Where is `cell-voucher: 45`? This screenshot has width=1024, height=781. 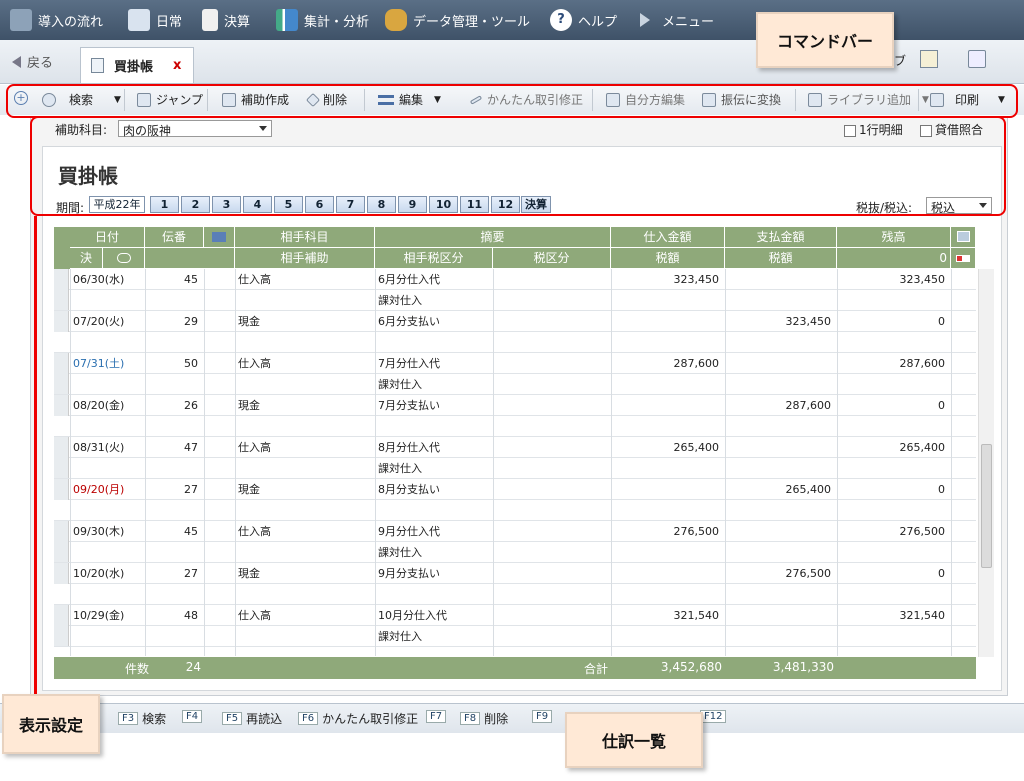 cell-voucher: 45 is located at coordinates (191, 279).